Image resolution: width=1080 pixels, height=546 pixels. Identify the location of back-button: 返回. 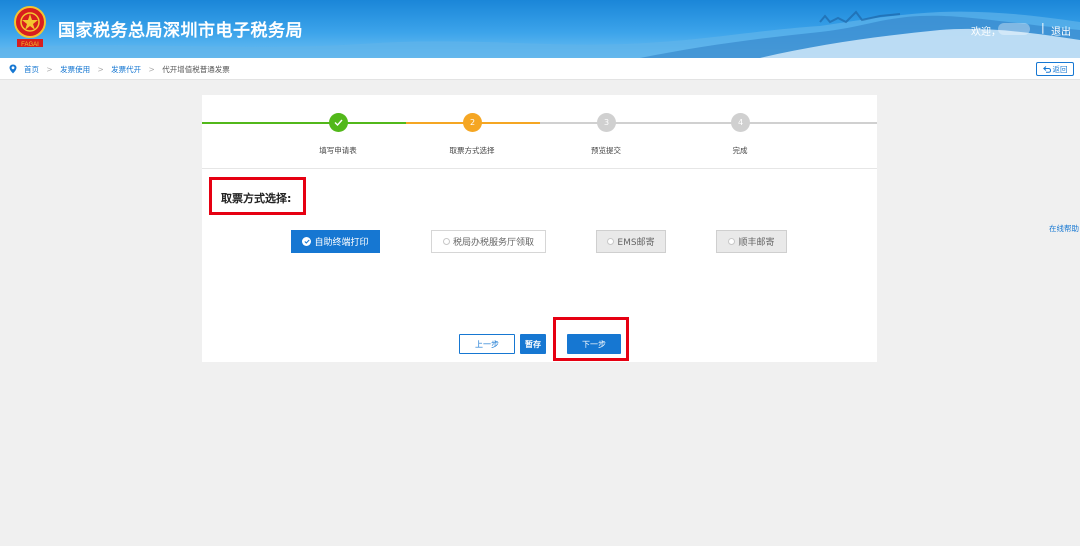
(1055, 69).